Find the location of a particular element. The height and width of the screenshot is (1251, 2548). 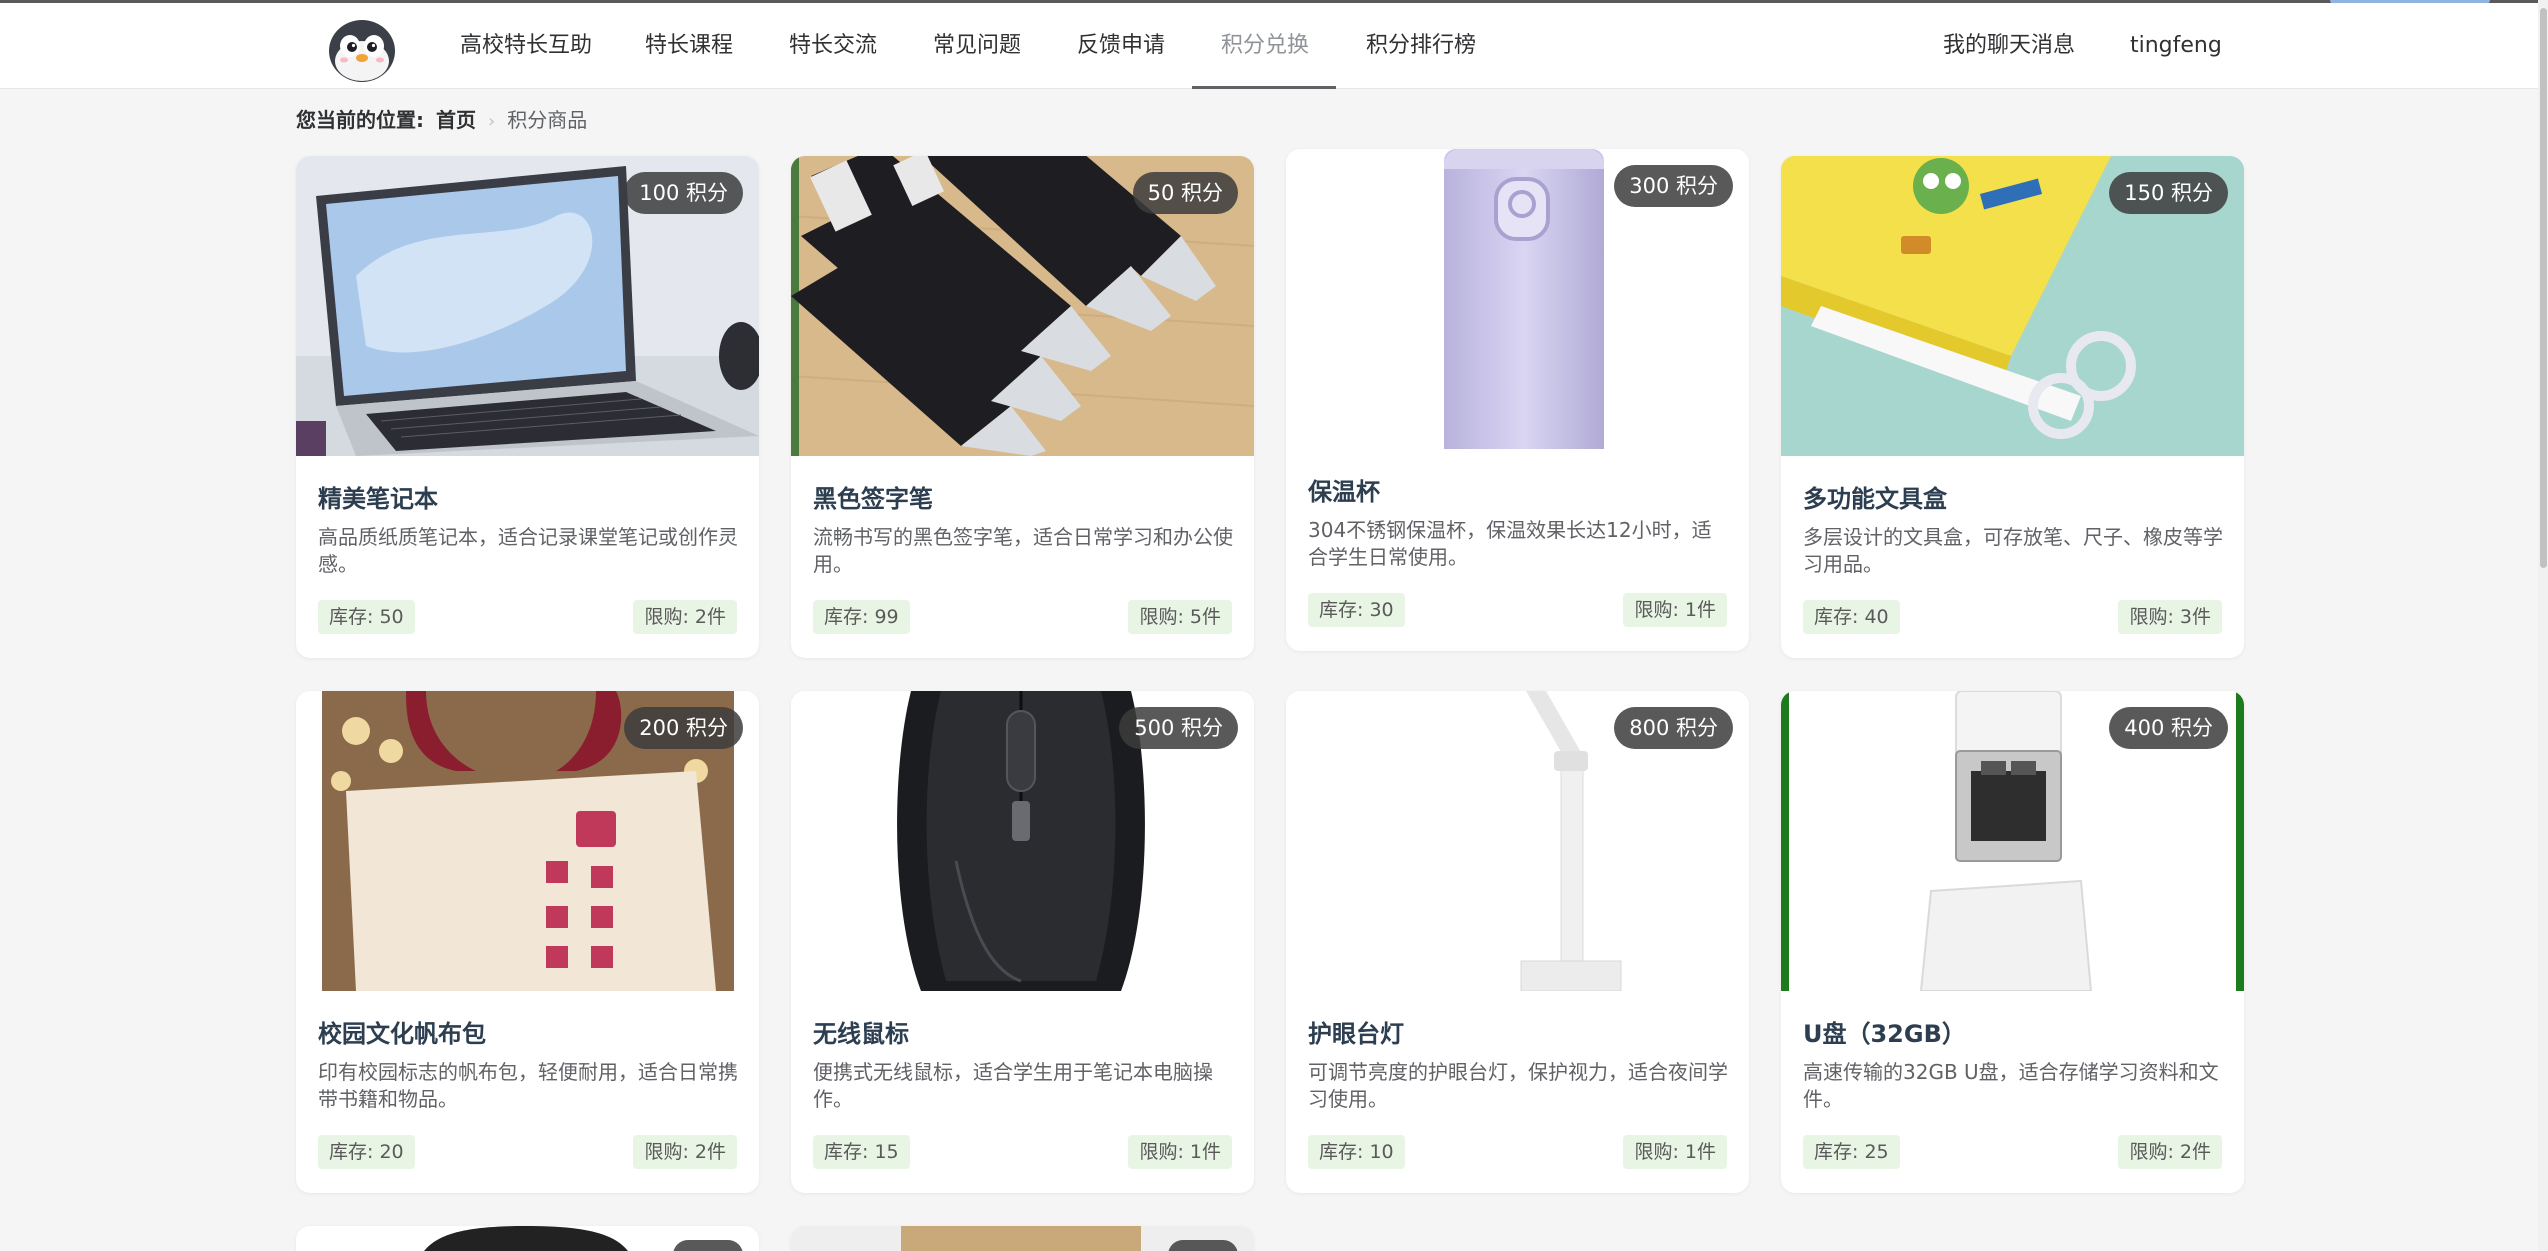

product-name: 校园文化帆布包 is located at coordinates (402, 1034).